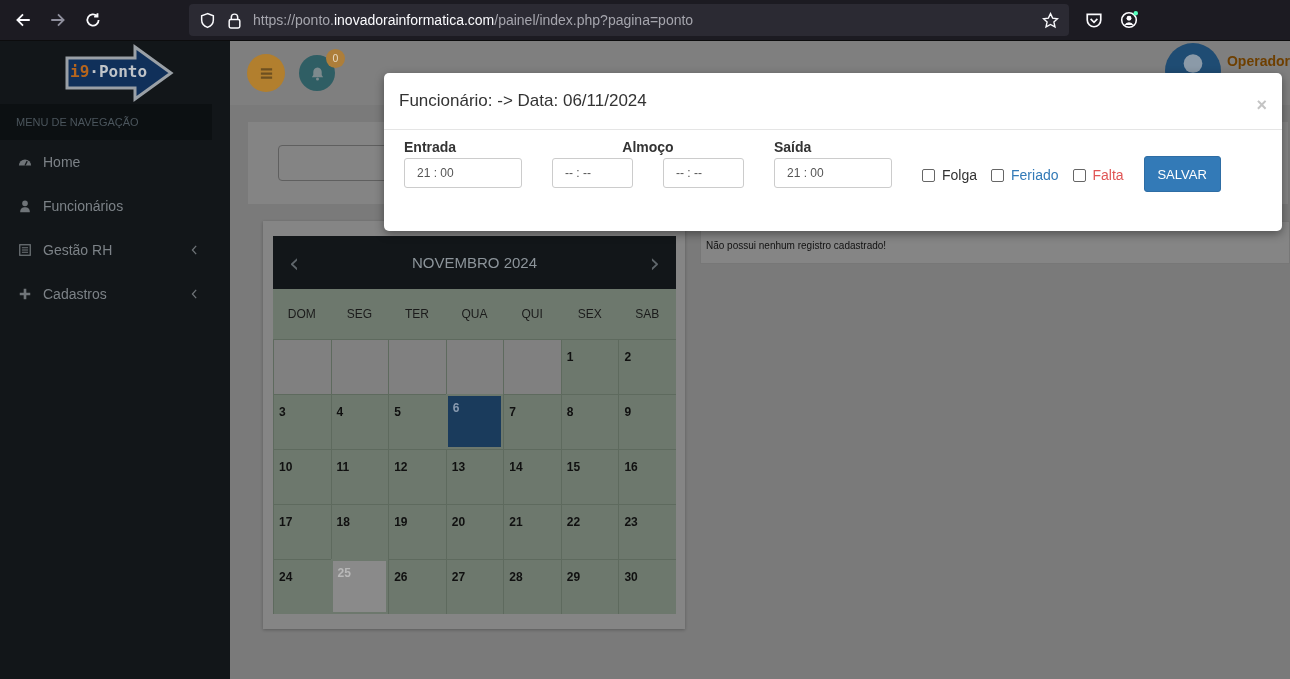 Image resolution: width=1290 pixels, height=679 pixels. I want to click on account-icon, so click(1129, 20).